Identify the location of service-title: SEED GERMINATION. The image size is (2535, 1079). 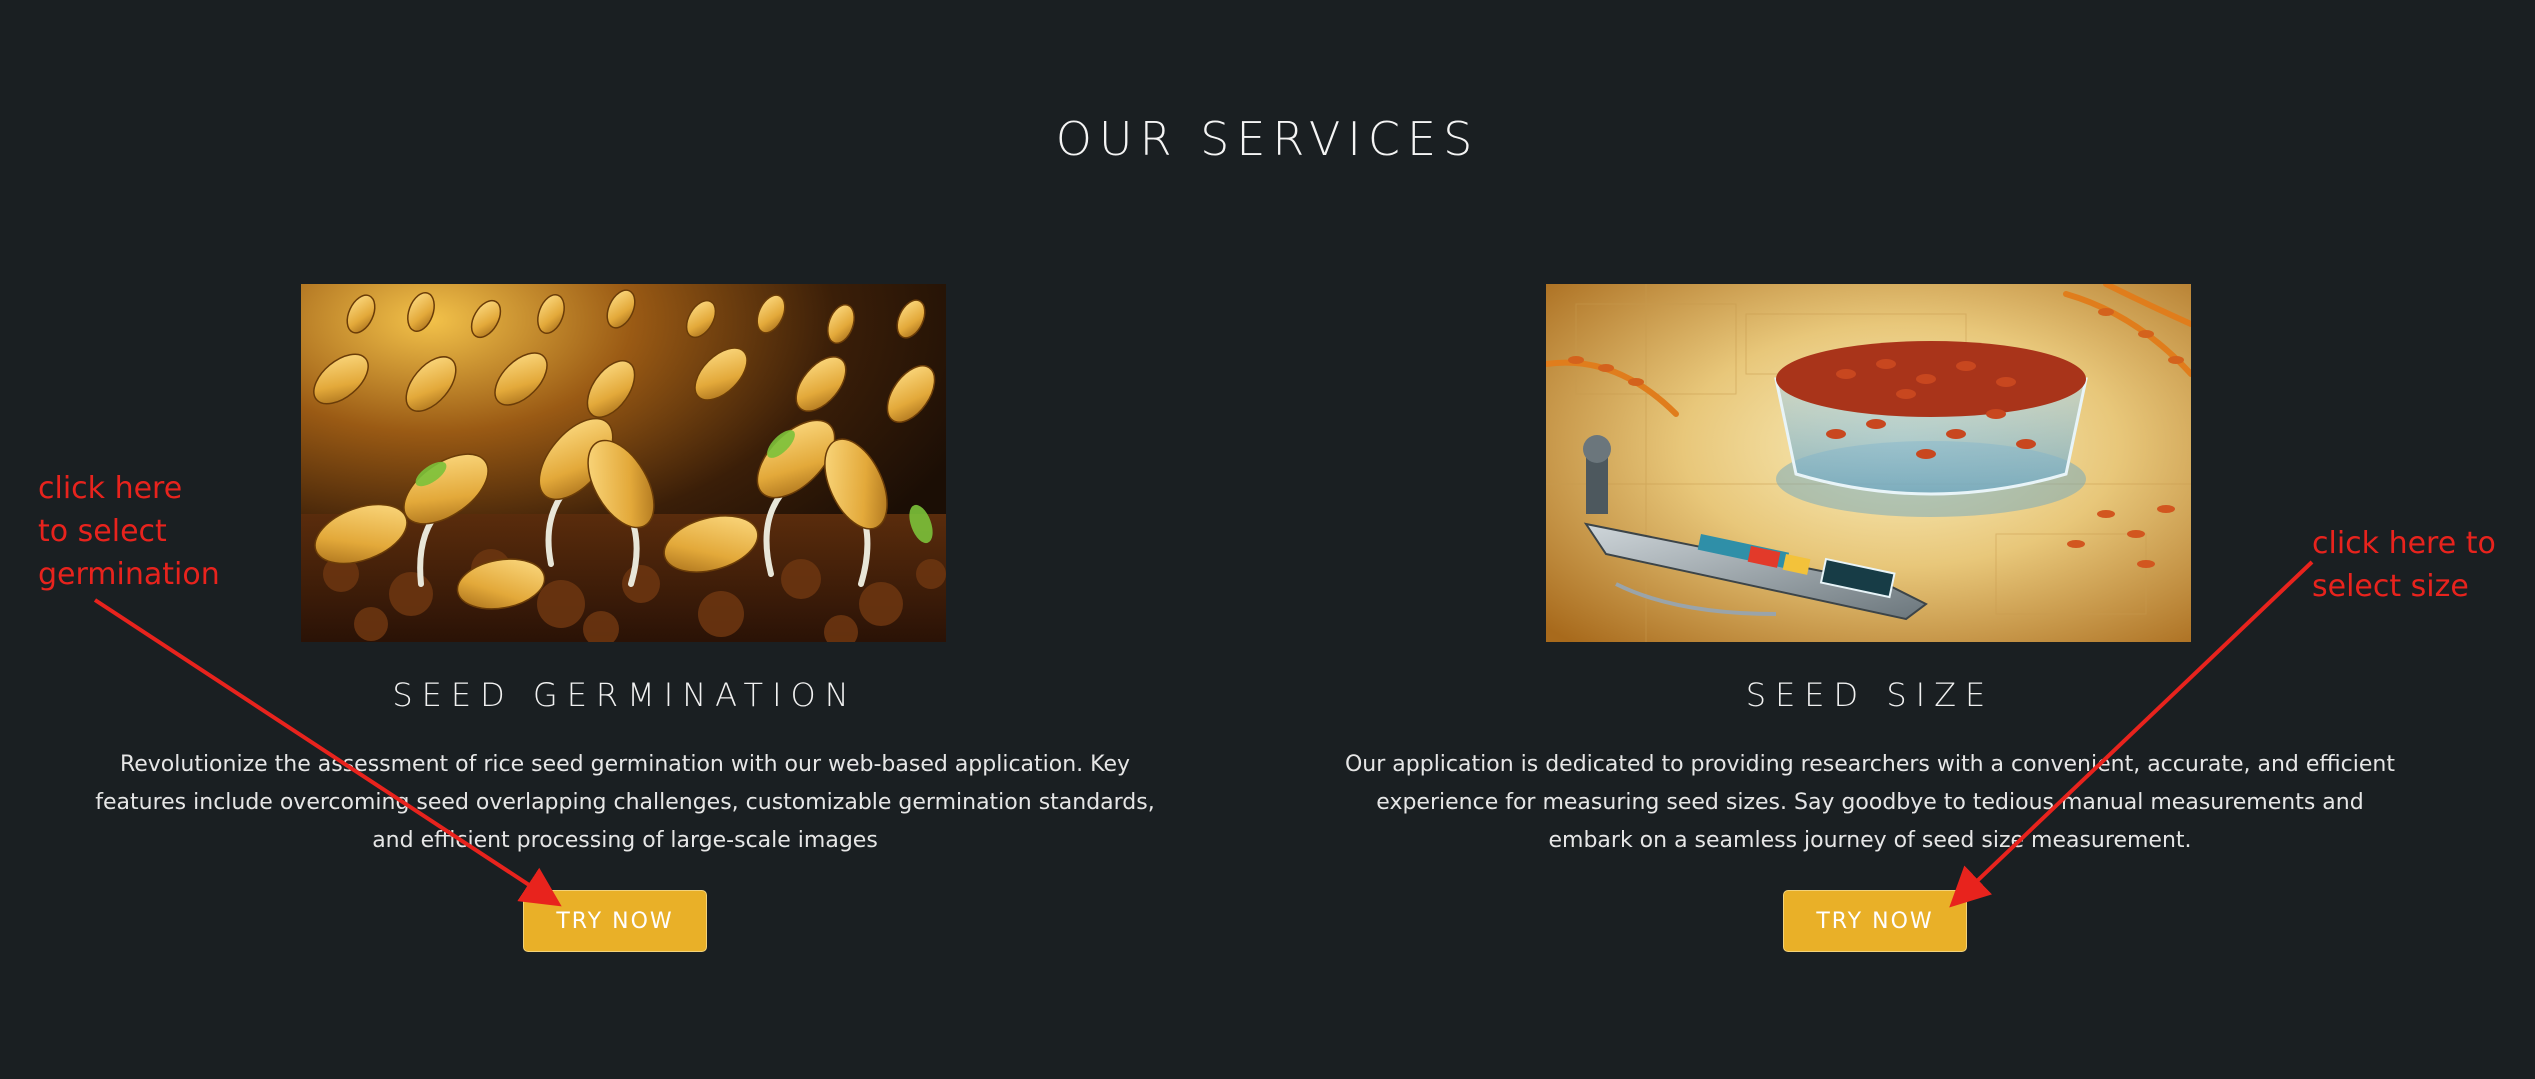
(625, 695).